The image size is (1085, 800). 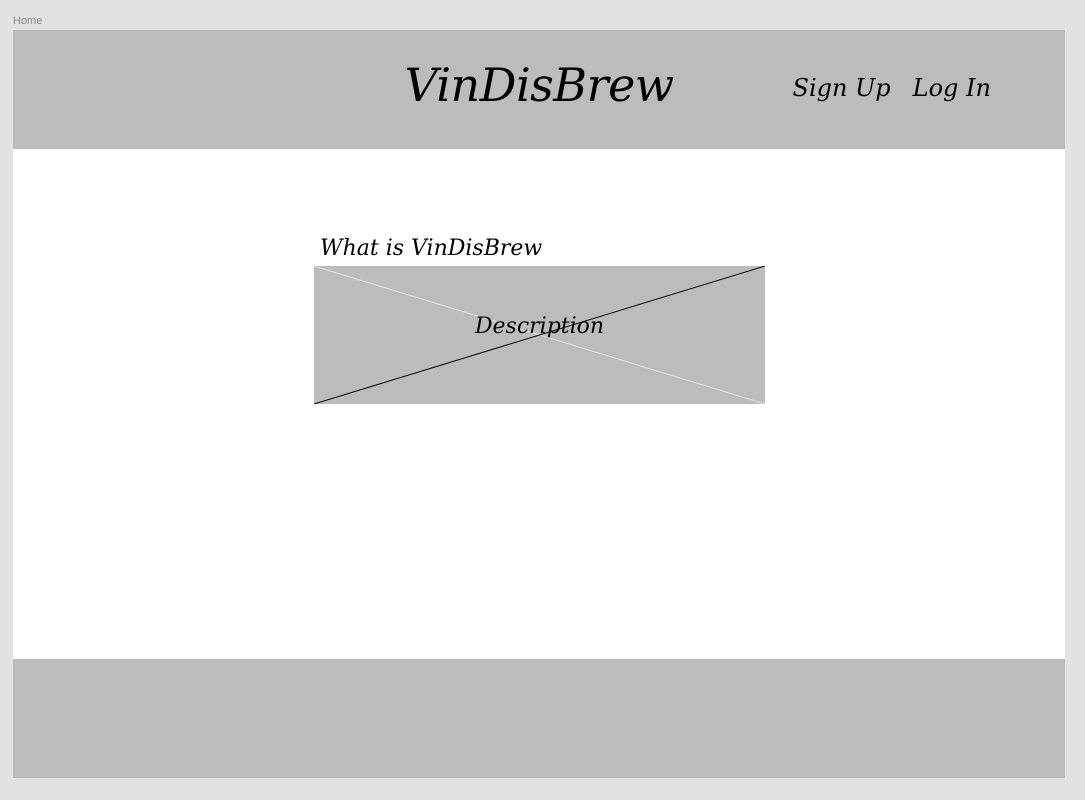 What do you see at coordinates (539, 326) in the screenshot?
I see `description-label: Description` at bounding box center [539, 326].